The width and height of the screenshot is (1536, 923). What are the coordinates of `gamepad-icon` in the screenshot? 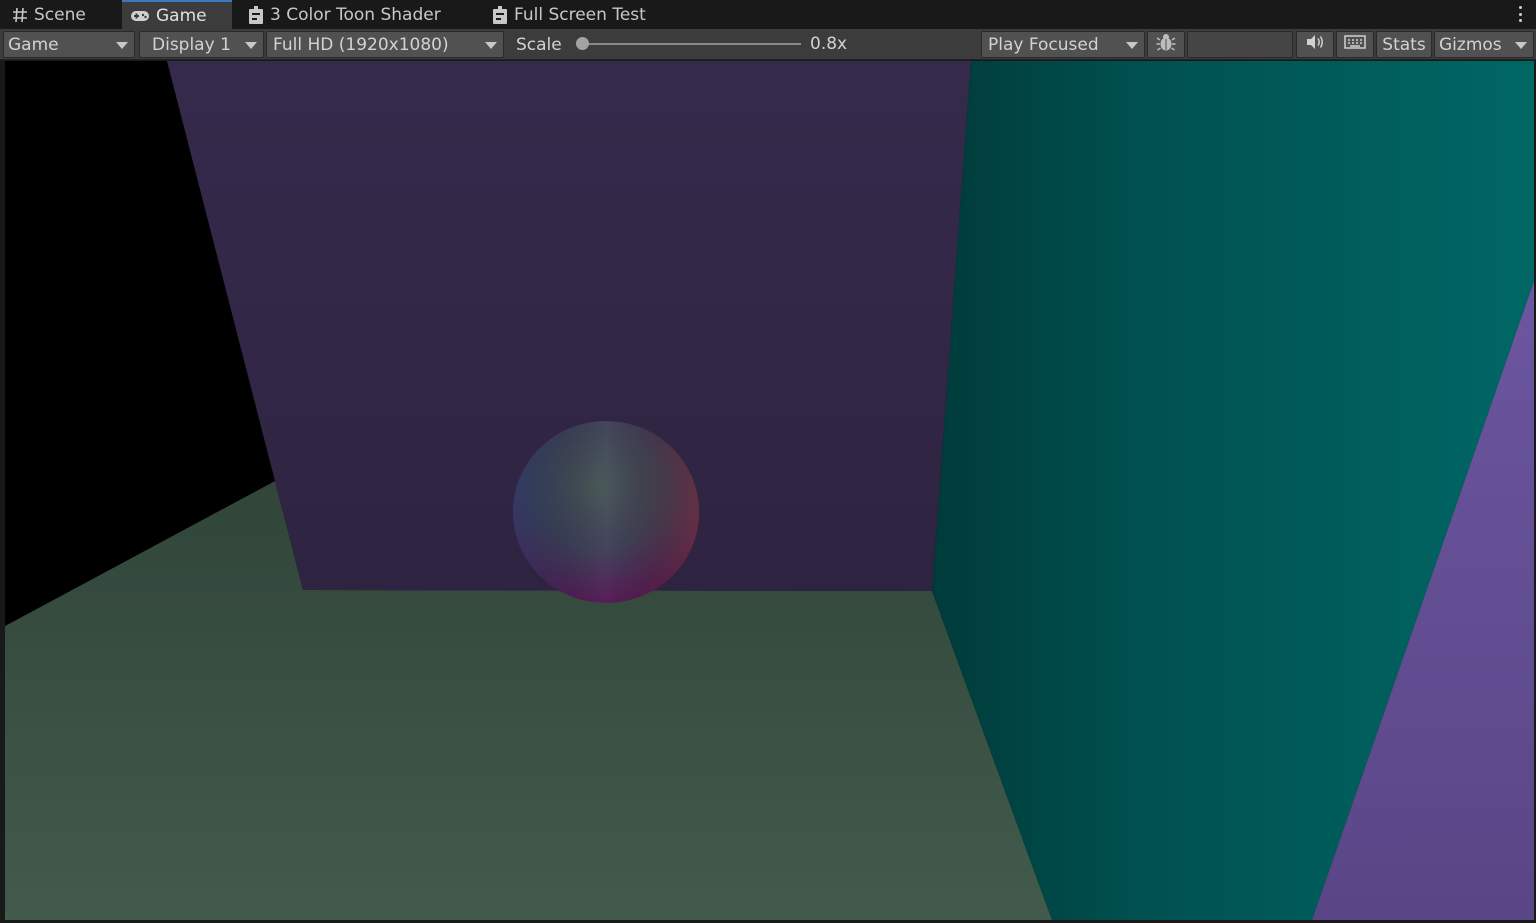 It's located at (140, 16).